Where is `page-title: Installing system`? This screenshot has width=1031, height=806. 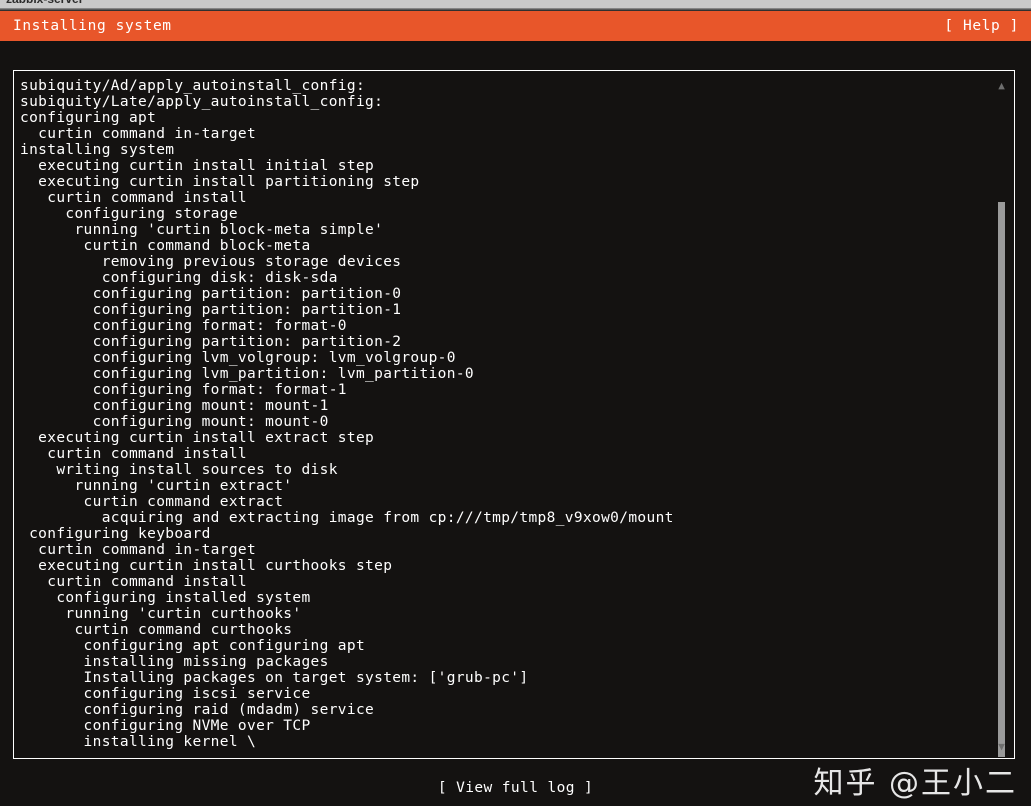 page-title: Installing system is located at coordinates (92, 26).